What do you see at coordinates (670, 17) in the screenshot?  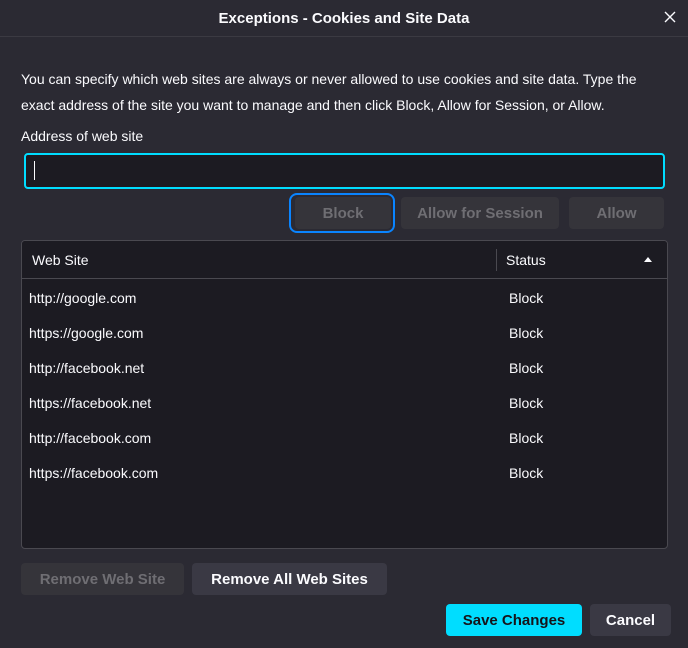 I see `close-icon` at bounding box center [670, 17].